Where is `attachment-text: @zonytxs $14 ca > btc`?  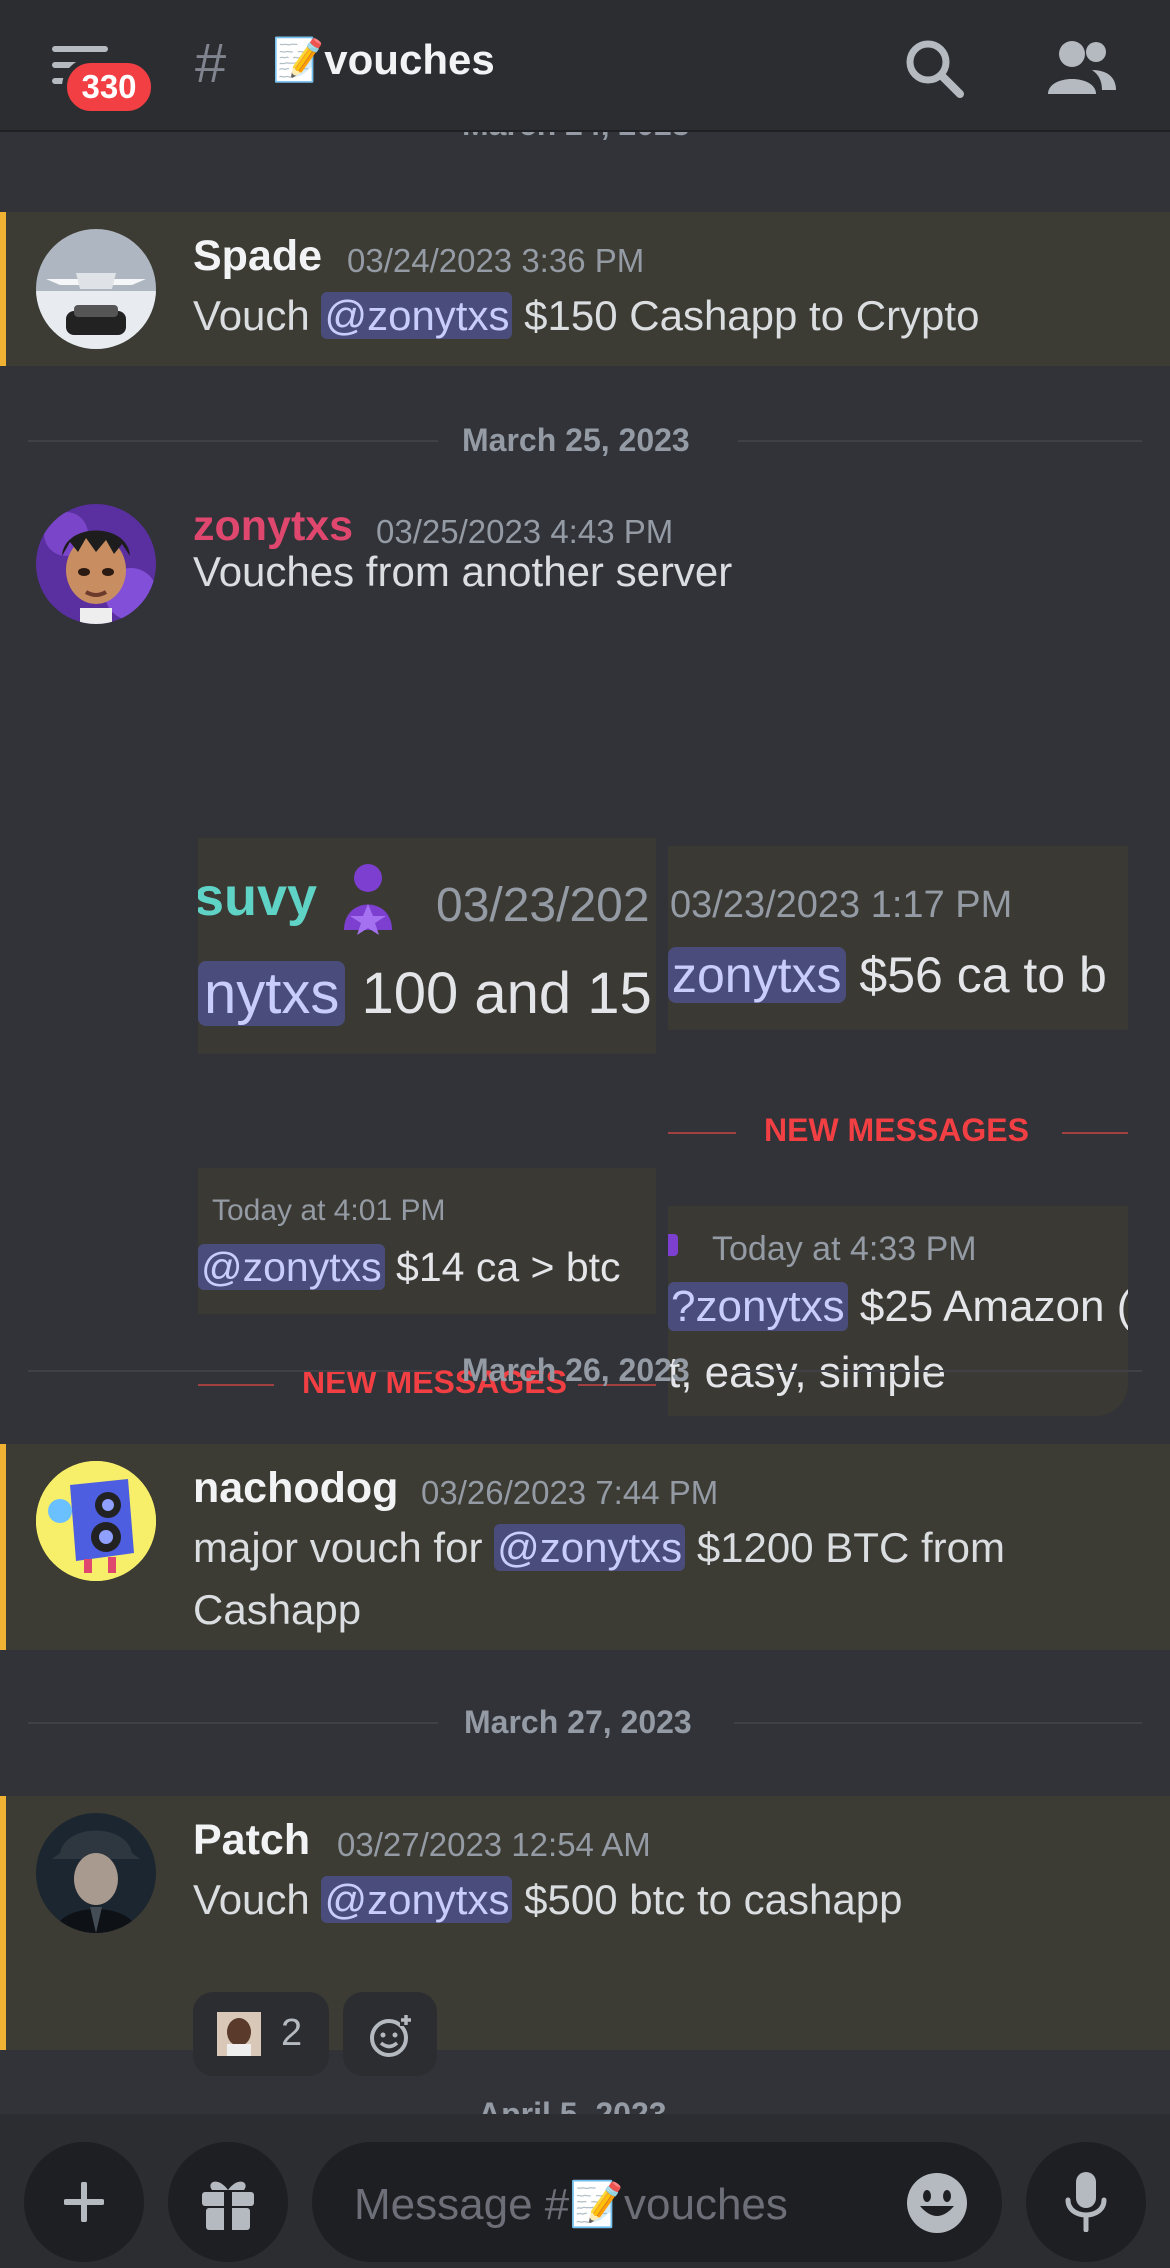
attachment-text: @zonytxs $14 ca > btc is located at coordinates (409, 1267).